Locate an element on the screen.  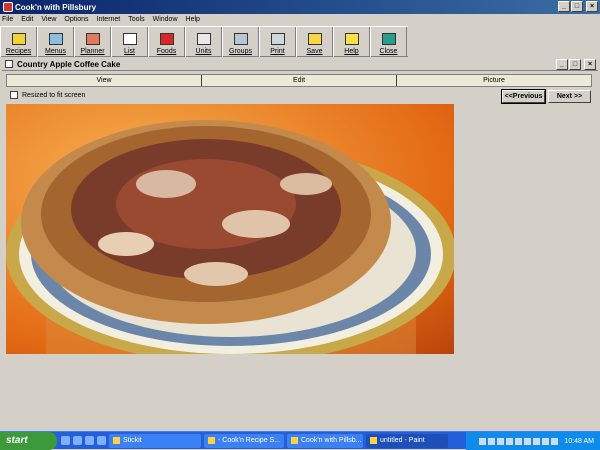
menu-file: File is located at coordinates (7, 19).